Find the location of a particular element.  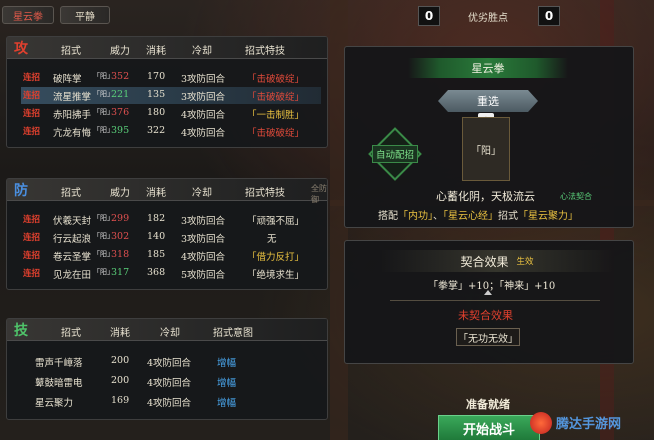

watermark-text: 腾达手游网 is located at coordinates (589, 424).